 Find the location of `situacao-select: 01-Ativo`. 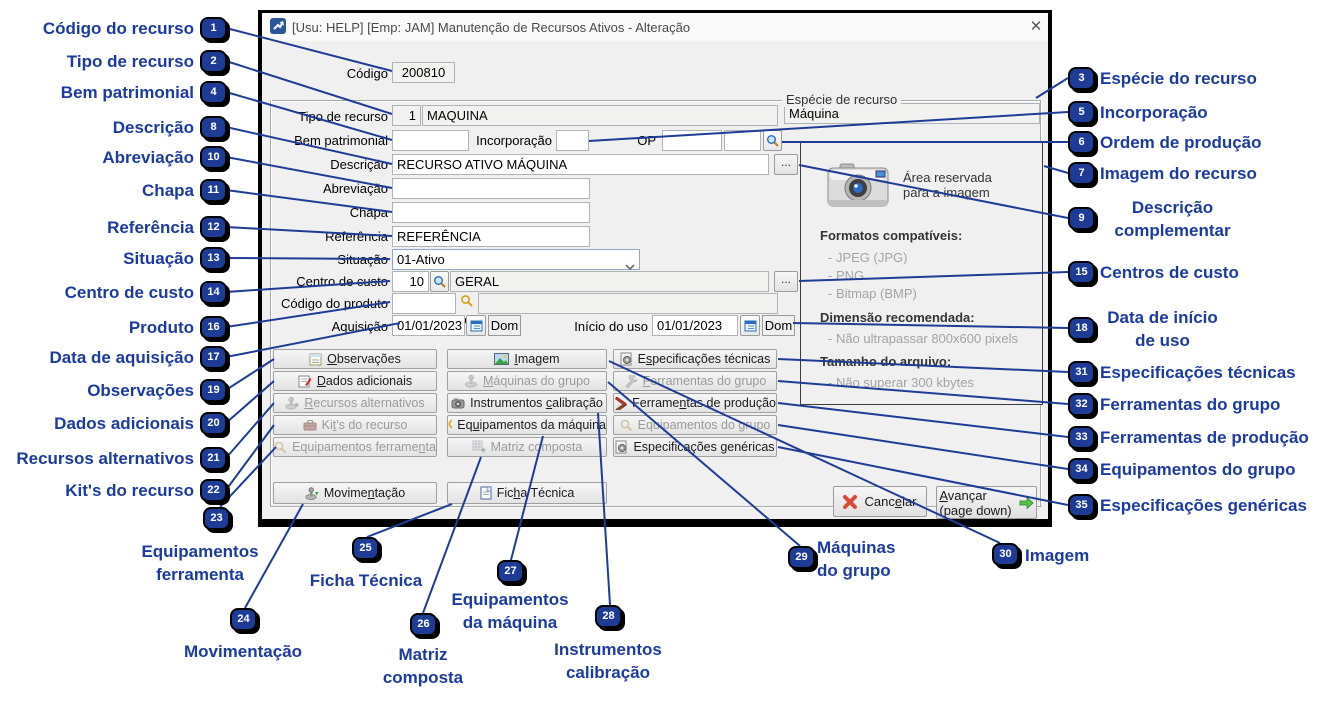

situacao-select: 01-Ativo is located at coordinates (516, 260).